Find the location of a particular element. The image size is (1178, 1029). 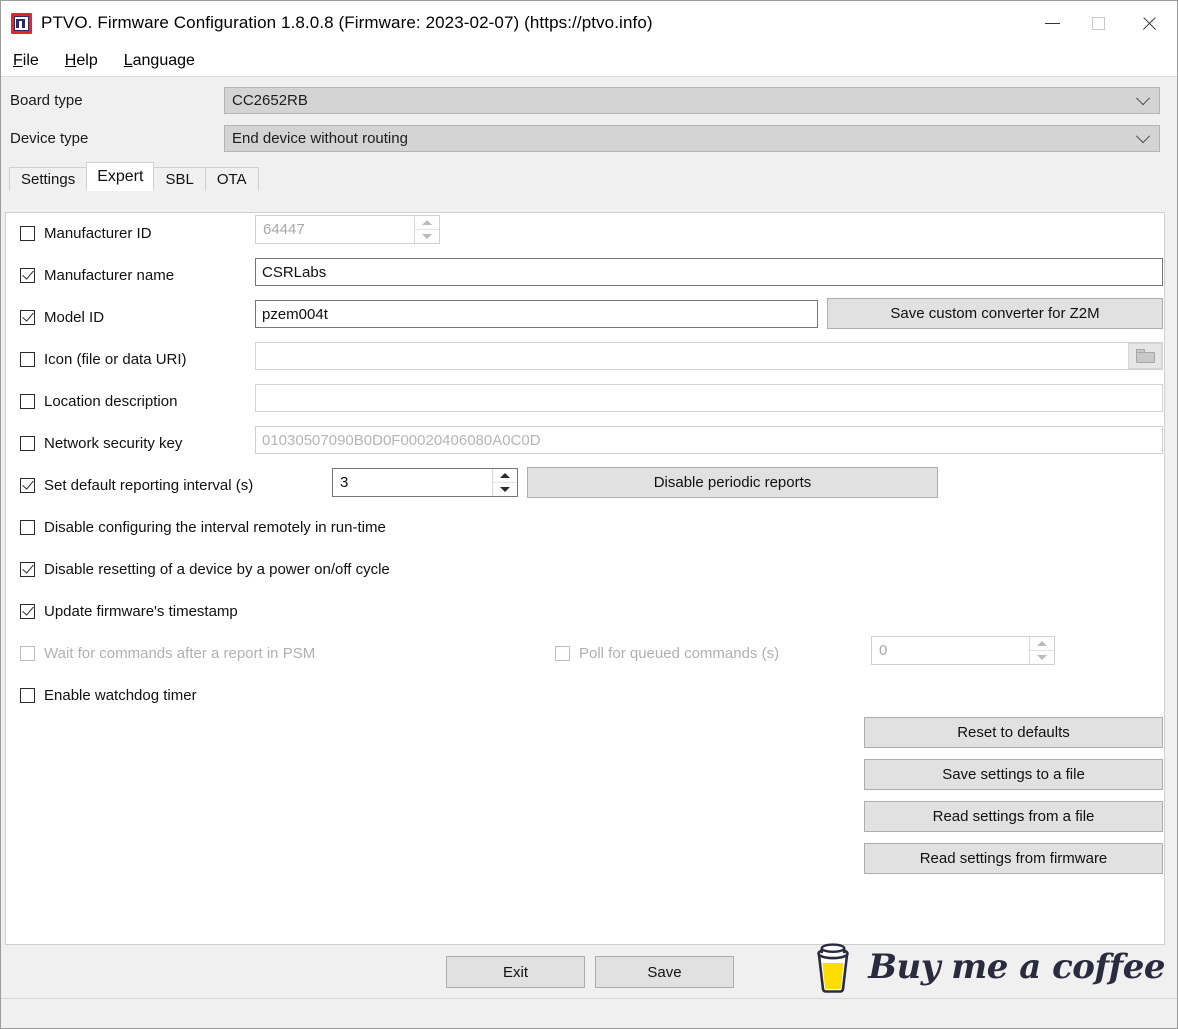

manufacturer-name-value: CSRLabs is located at coordinates (294, 272).